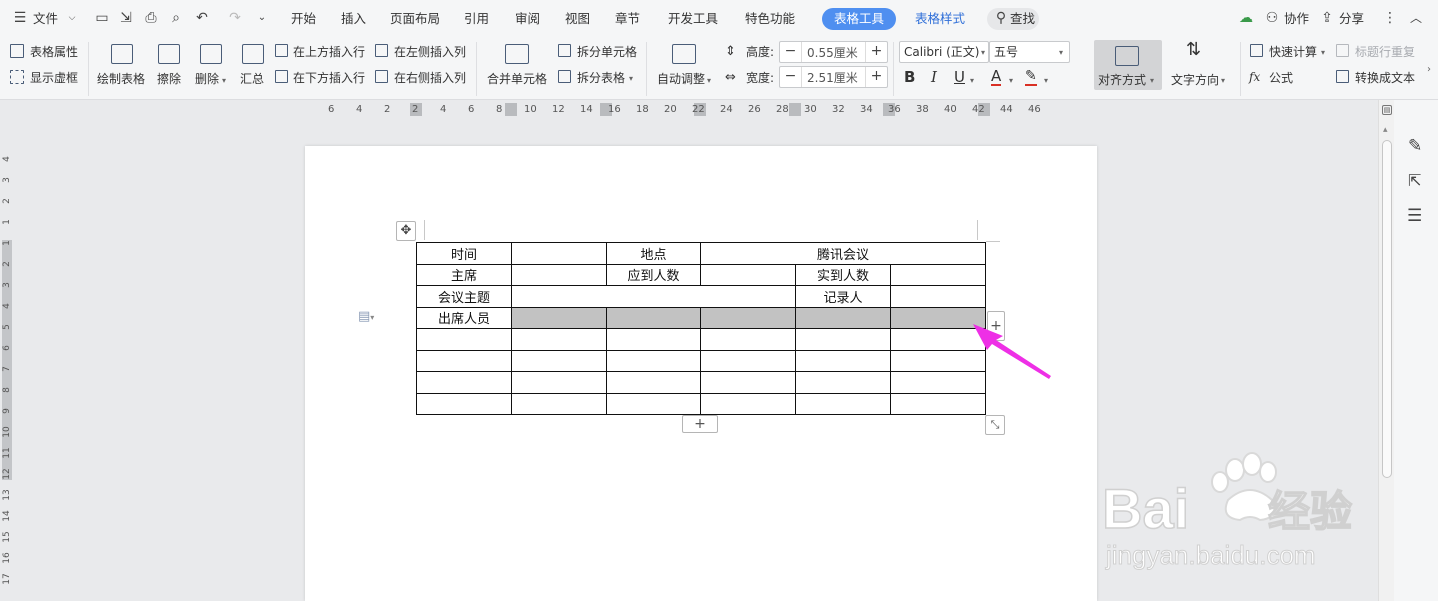 The image size is (1438, 601). What do you see at coordinates (415, 19) in the screenshot?
I see `tab-page-layout: 页面布局` at bounding box center [415, 19].